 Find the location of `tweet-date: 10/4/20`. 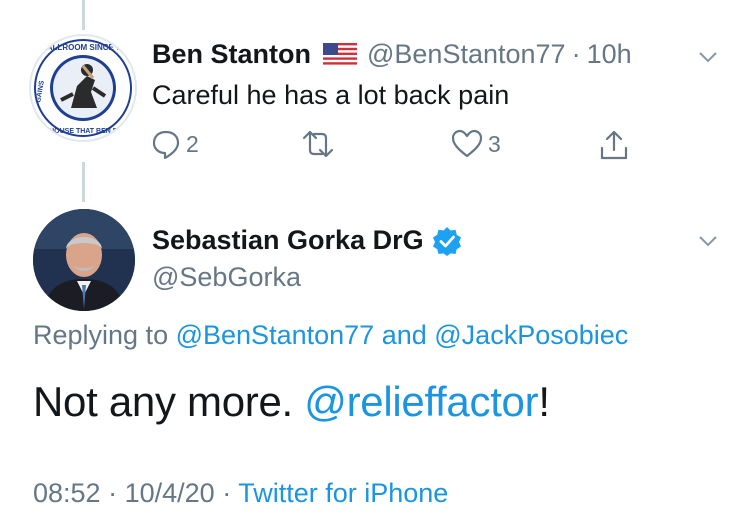

tweet-date: 10/4/20 is located at coordinates (169, 493).